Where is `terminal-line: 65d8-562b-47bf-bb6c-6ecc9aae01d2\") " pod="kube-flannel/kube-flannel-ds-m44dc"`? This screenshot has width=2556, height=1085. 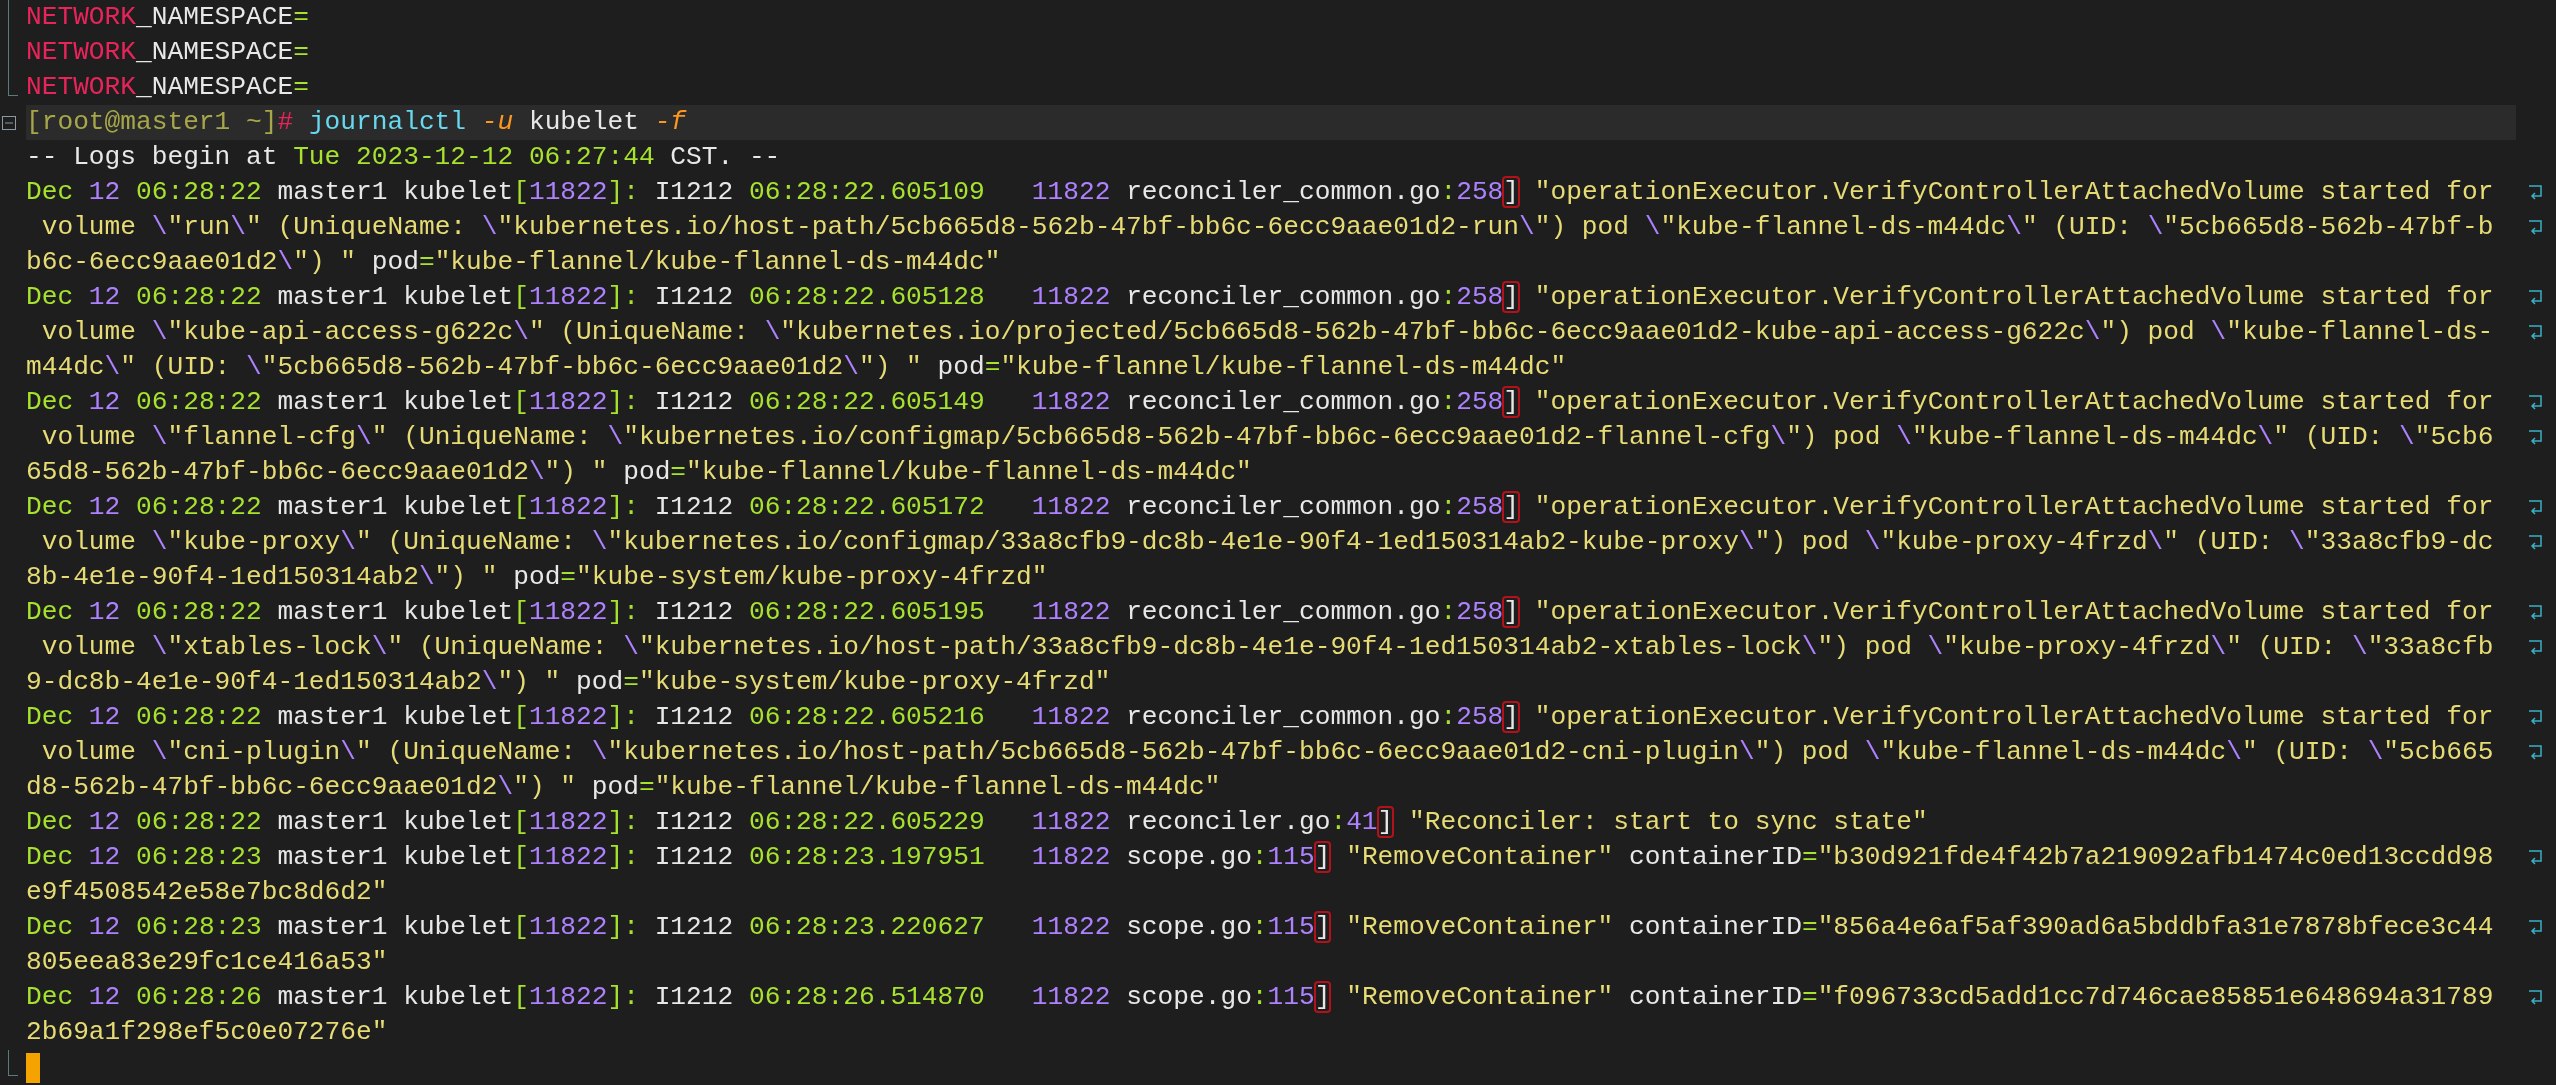
terminal-line: 65d8-562b-47bf-bb6c-6ecc9aae01d2\") " pod="kube-flannel/kube-flannel-ds-m44dc" is located at coordinates (639, 472).